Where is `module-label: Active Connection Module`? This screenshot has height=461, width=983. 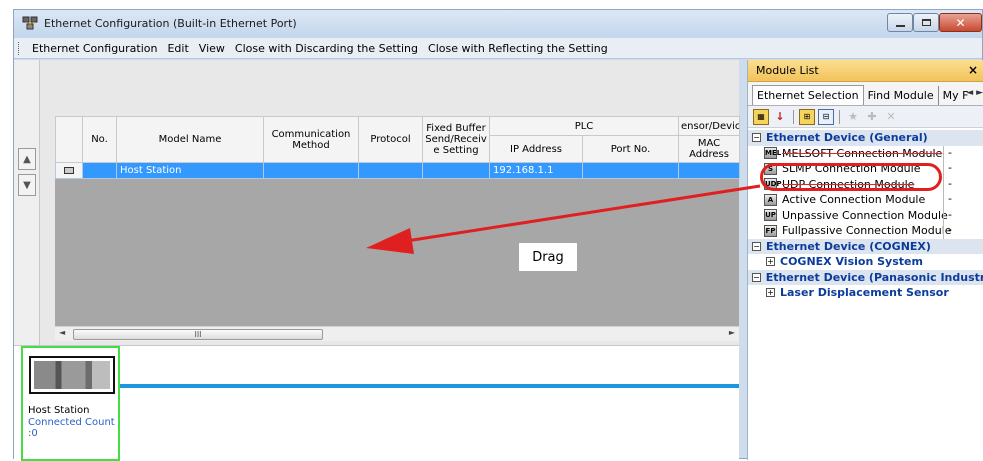 module-label: Active Connection Module is located at coordinates (854, 200).